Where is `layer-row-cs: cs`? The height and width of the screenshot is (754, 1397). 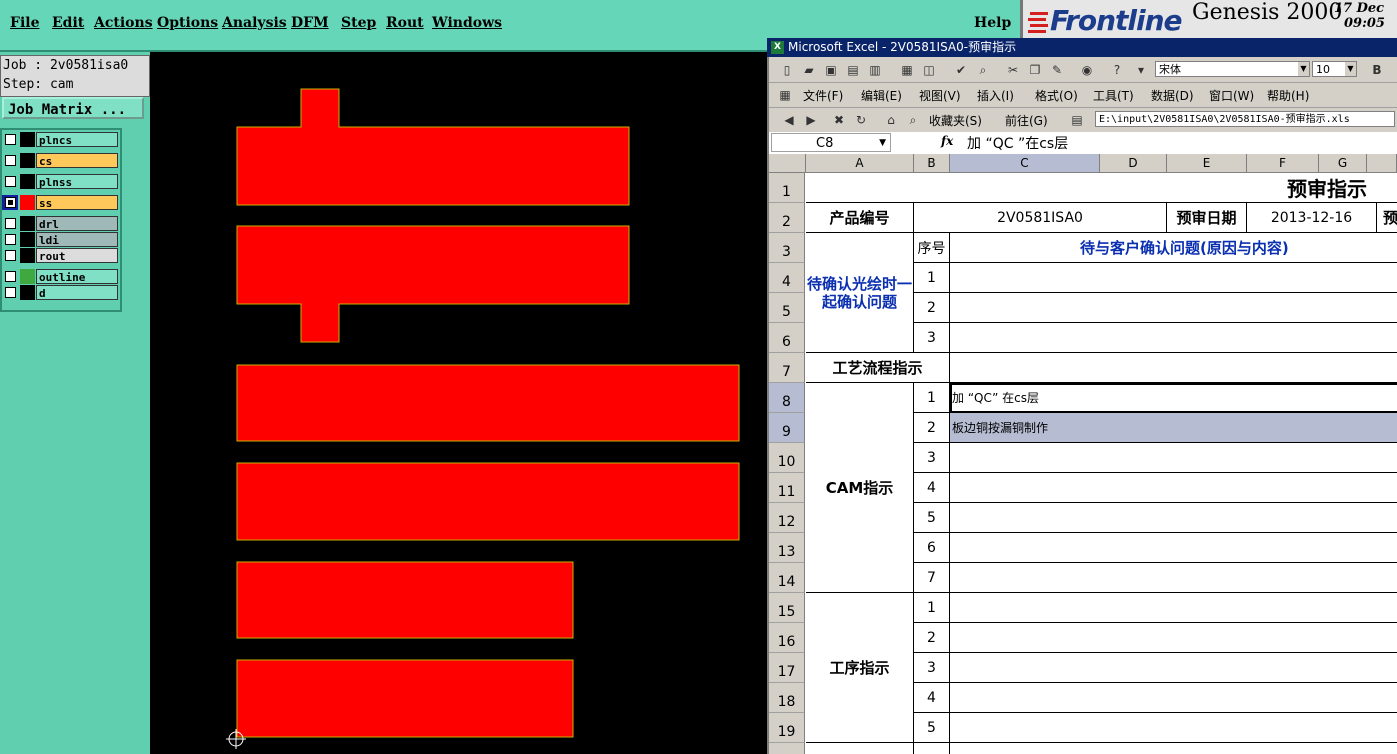
layer-row-cs: cs is located at coordinates (60, 160).